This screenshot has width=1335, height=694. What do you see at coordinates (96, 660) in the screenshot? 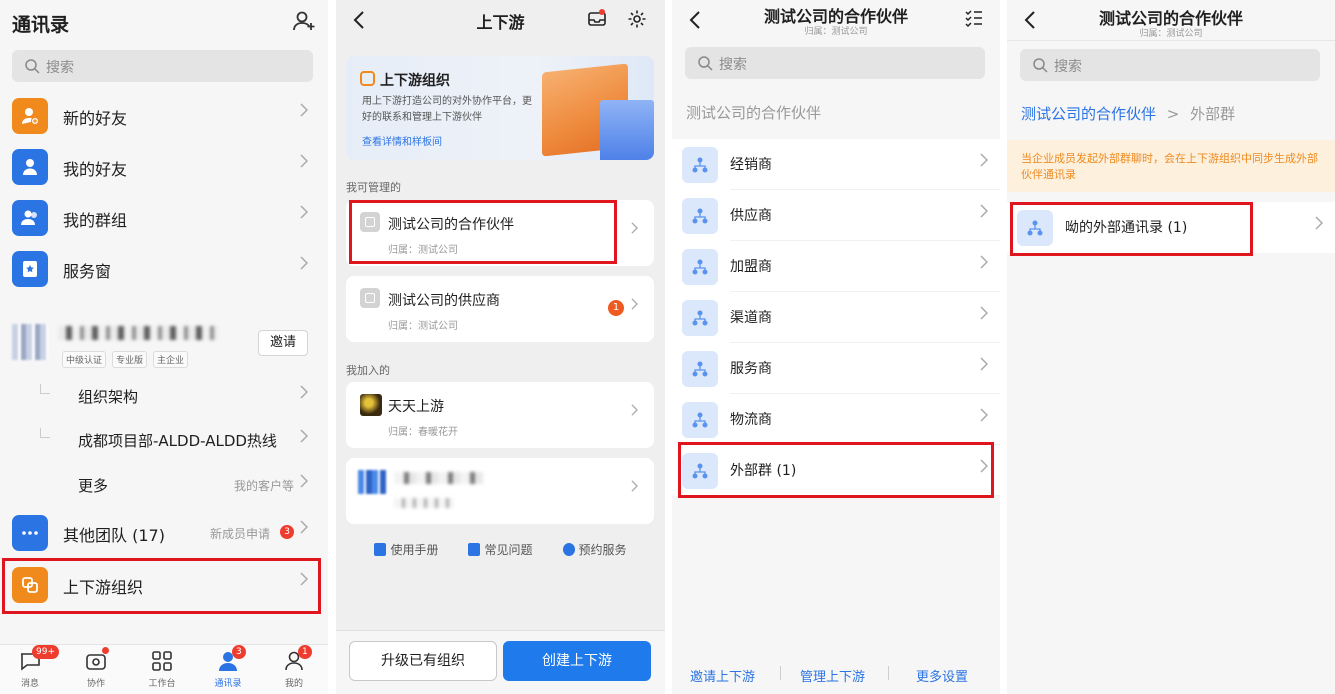
I see `collaboration-icon` at bounding box center [96, 660].